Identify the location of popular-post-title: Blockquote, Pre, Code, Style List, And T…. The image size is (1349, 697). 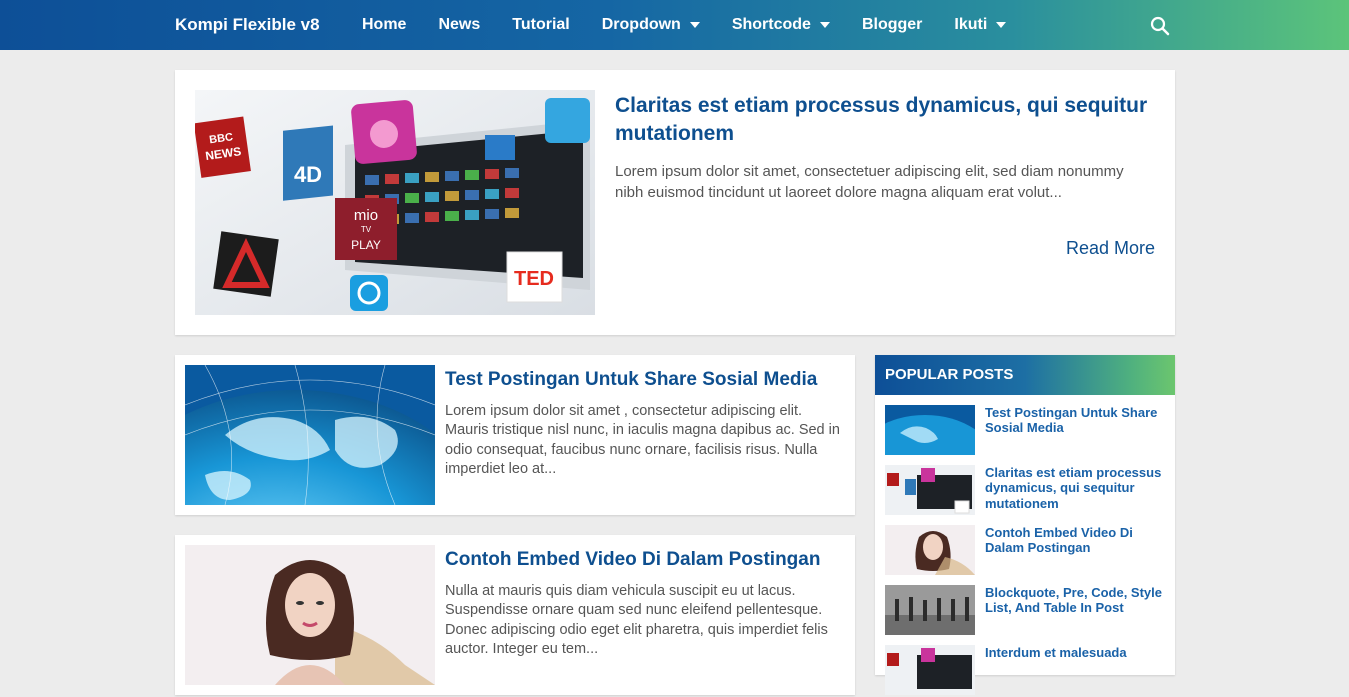
(1077, 600).